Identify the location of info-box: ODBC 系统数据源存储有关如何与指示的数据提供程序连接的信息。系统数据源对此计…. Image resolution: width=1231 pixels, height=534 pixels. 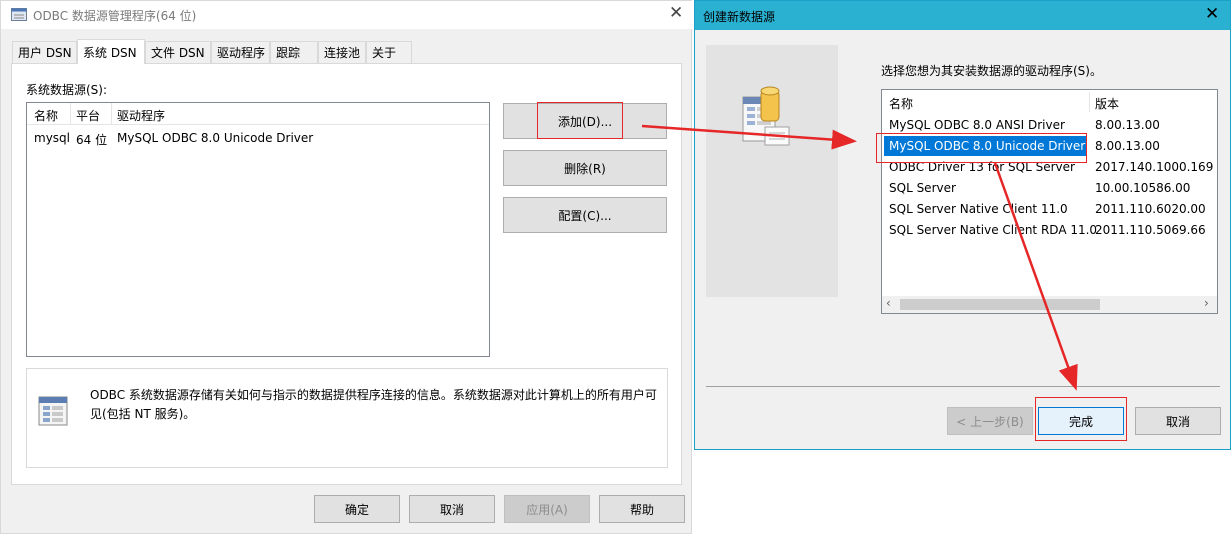
(347, 418).